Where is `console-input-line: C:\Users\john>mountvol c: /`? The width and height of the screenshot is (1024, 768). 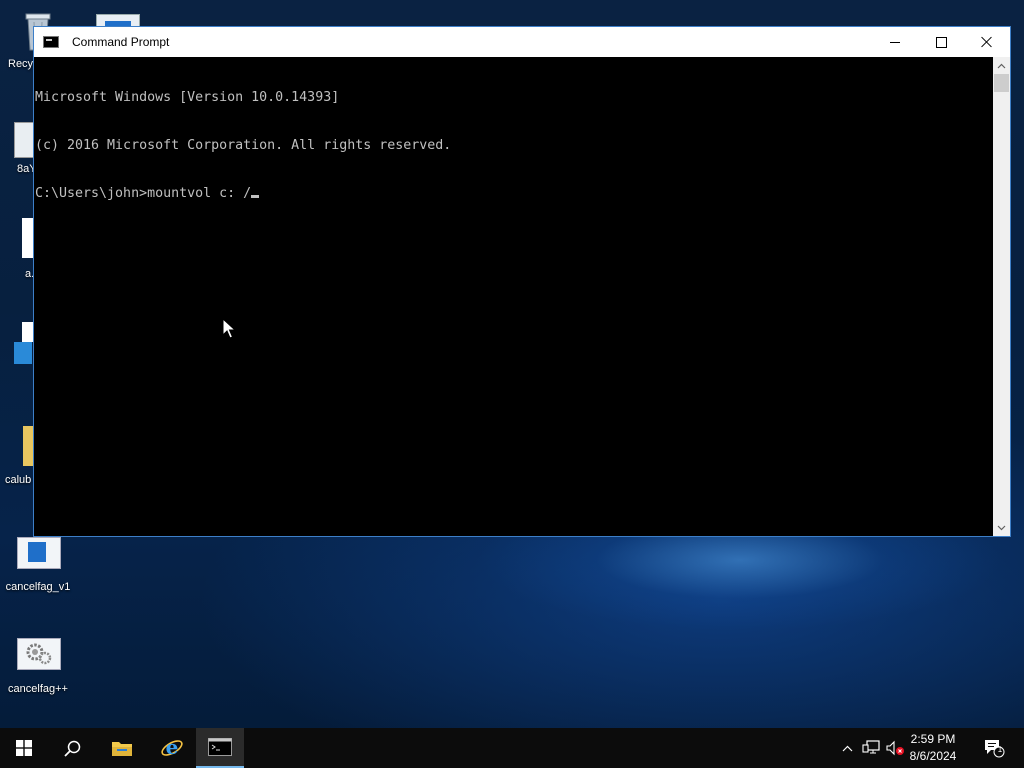 console-input-line: C:\Users\john>mountvol c: / is located at coordinates (143, 193).